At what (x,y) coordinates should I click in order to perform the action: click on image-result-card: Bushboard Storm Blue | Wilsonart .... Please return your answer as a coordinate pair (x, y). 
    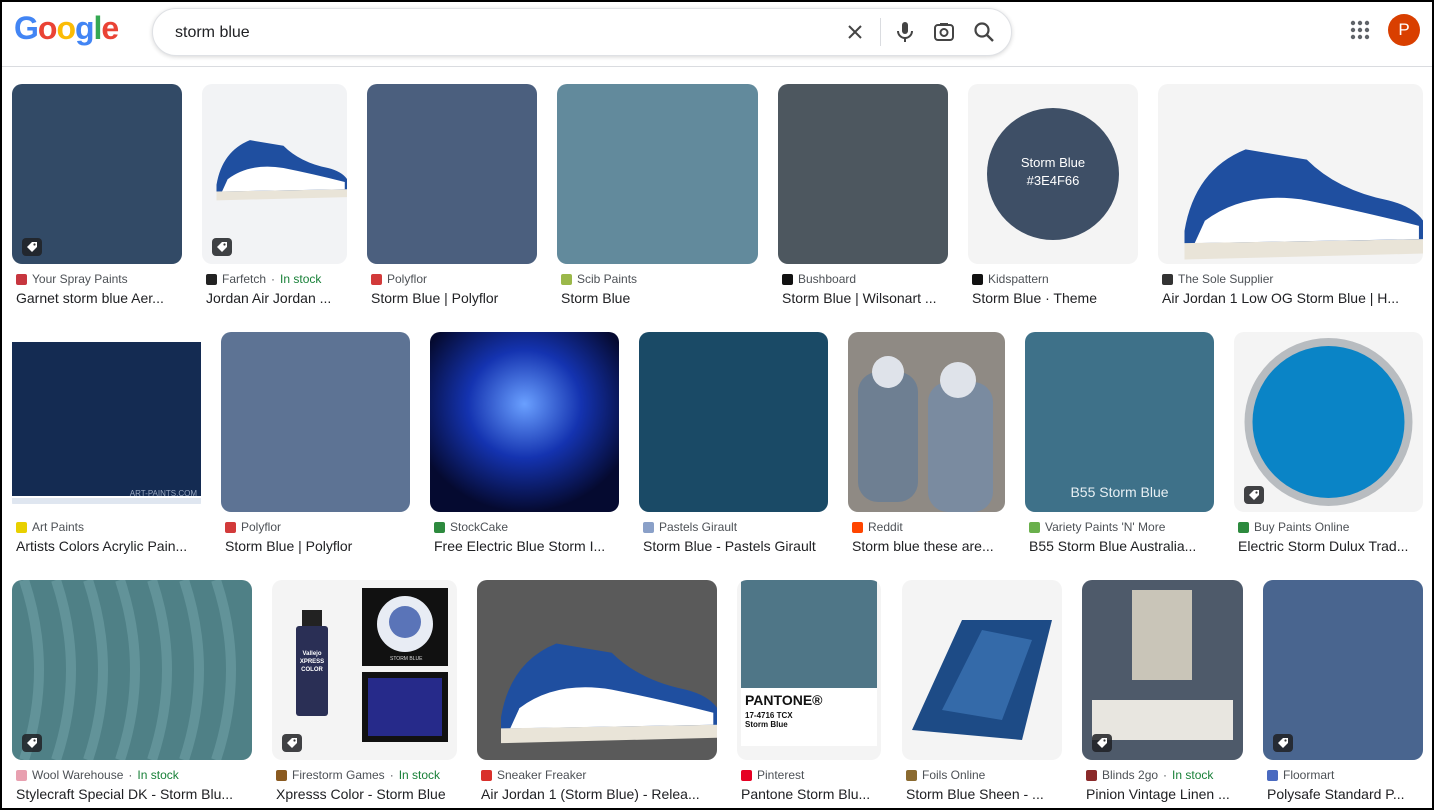
    Looking at the image, I should click on (863, 198).